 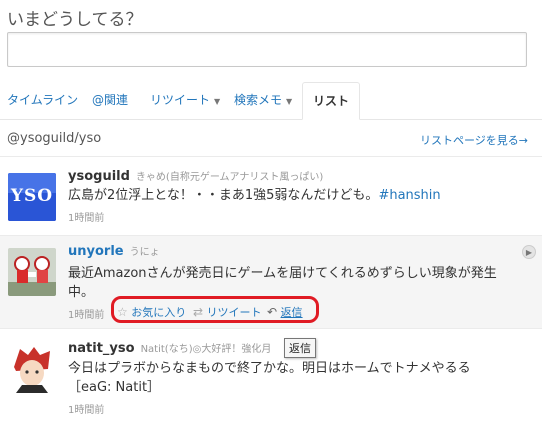 I want to click on tab-label: @関連, so click(x=110, y=100).